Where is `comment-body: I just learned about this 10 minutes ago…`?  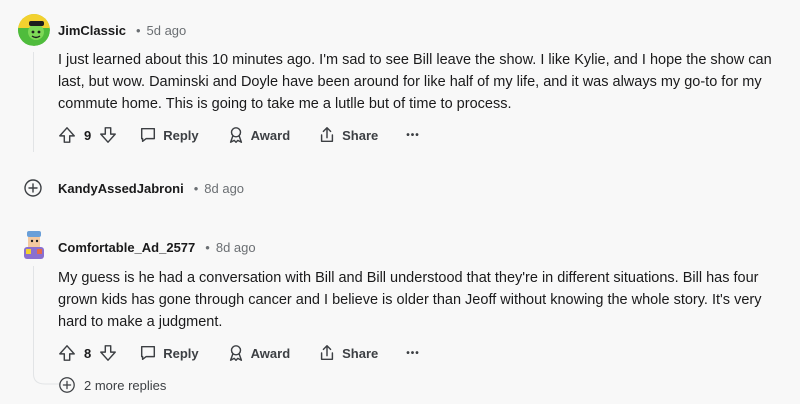 comment-body: I just learned about this 10 minutes ago… is located at coordinates (415, 82).